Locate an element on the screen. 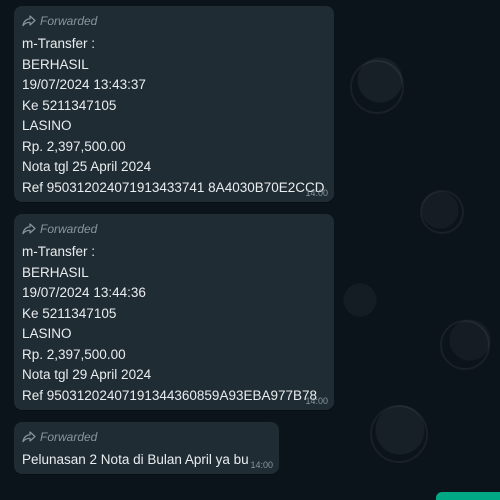  message-line: Nota tgl 29 April 2024 is located at coordinates (87, 374).